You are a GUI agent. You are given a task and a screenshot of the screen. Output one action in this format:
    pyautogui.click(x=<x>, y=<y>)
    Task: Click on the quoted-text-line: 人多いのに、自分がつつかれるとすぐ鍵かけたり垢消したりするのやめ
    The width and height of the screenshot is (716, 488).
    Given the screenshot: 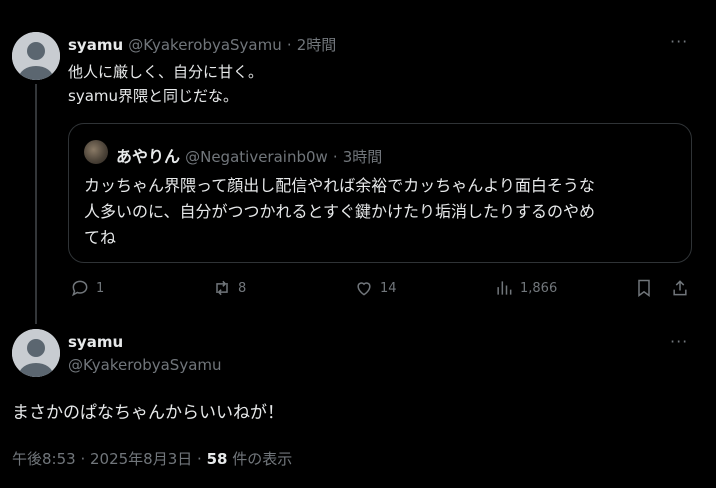 What is the action you would take?
    pyautogui.click(x=340, y=211)
    